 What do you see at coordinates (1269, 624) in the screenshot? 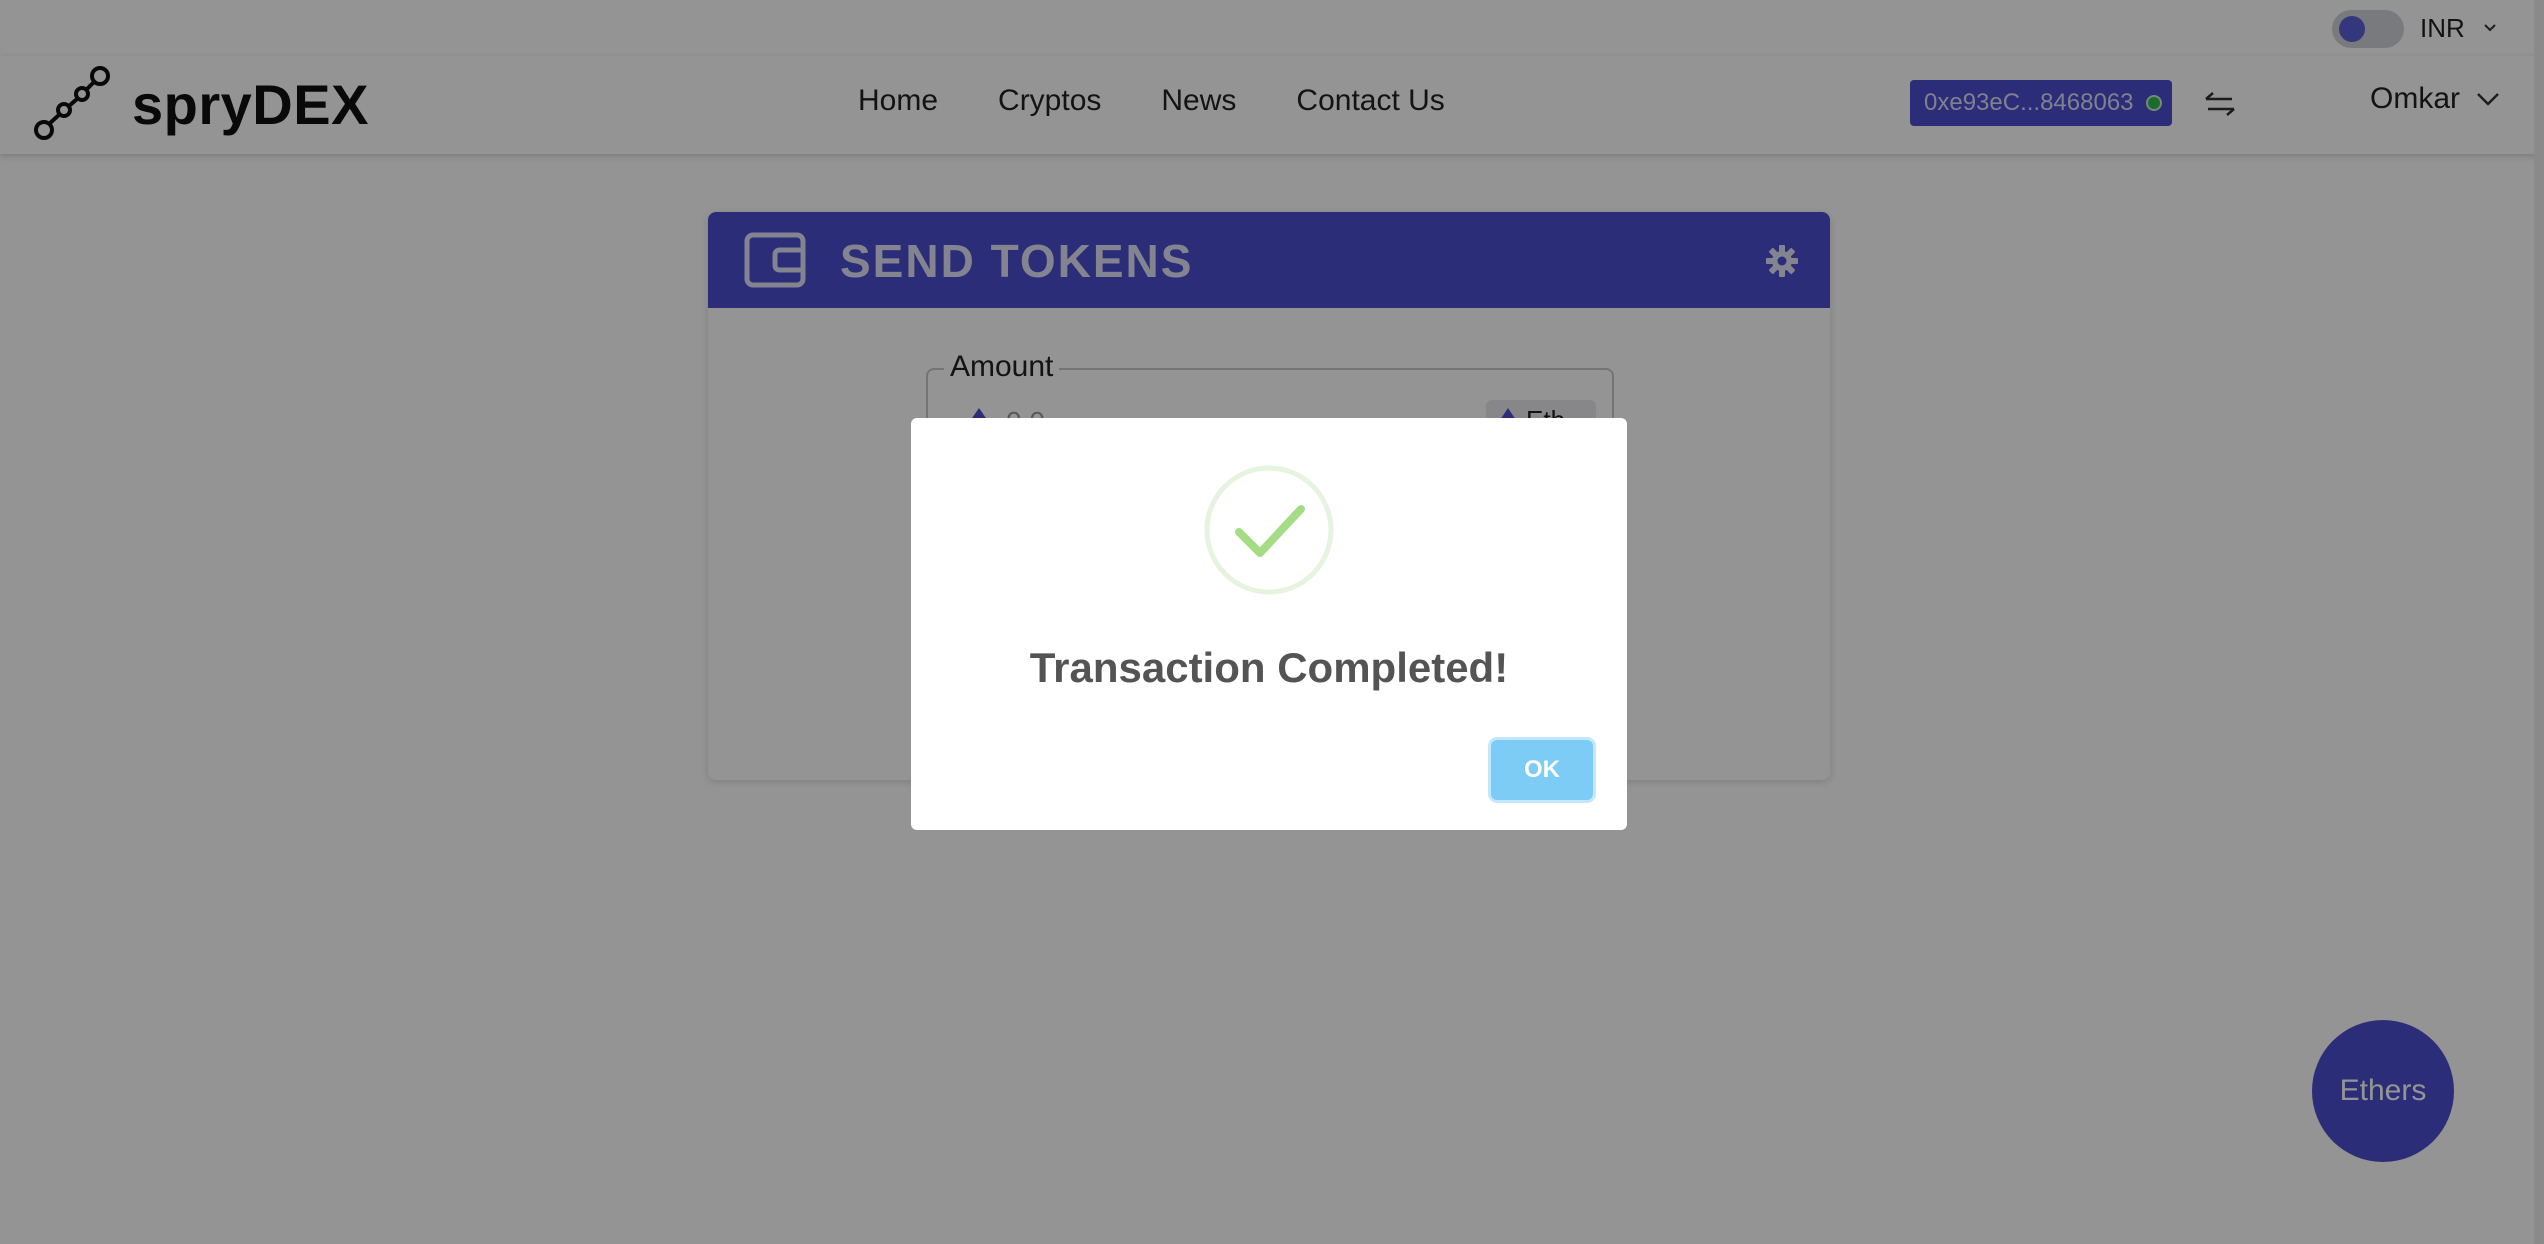
I see `transaction-dialog: Transaction Completed! OK` at bounding box center [1269, 624].